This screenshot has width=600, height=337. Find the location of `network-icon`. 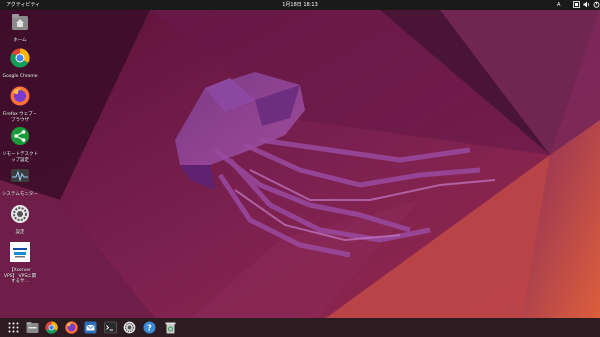

network-icon is located at coordinates (576, 4).